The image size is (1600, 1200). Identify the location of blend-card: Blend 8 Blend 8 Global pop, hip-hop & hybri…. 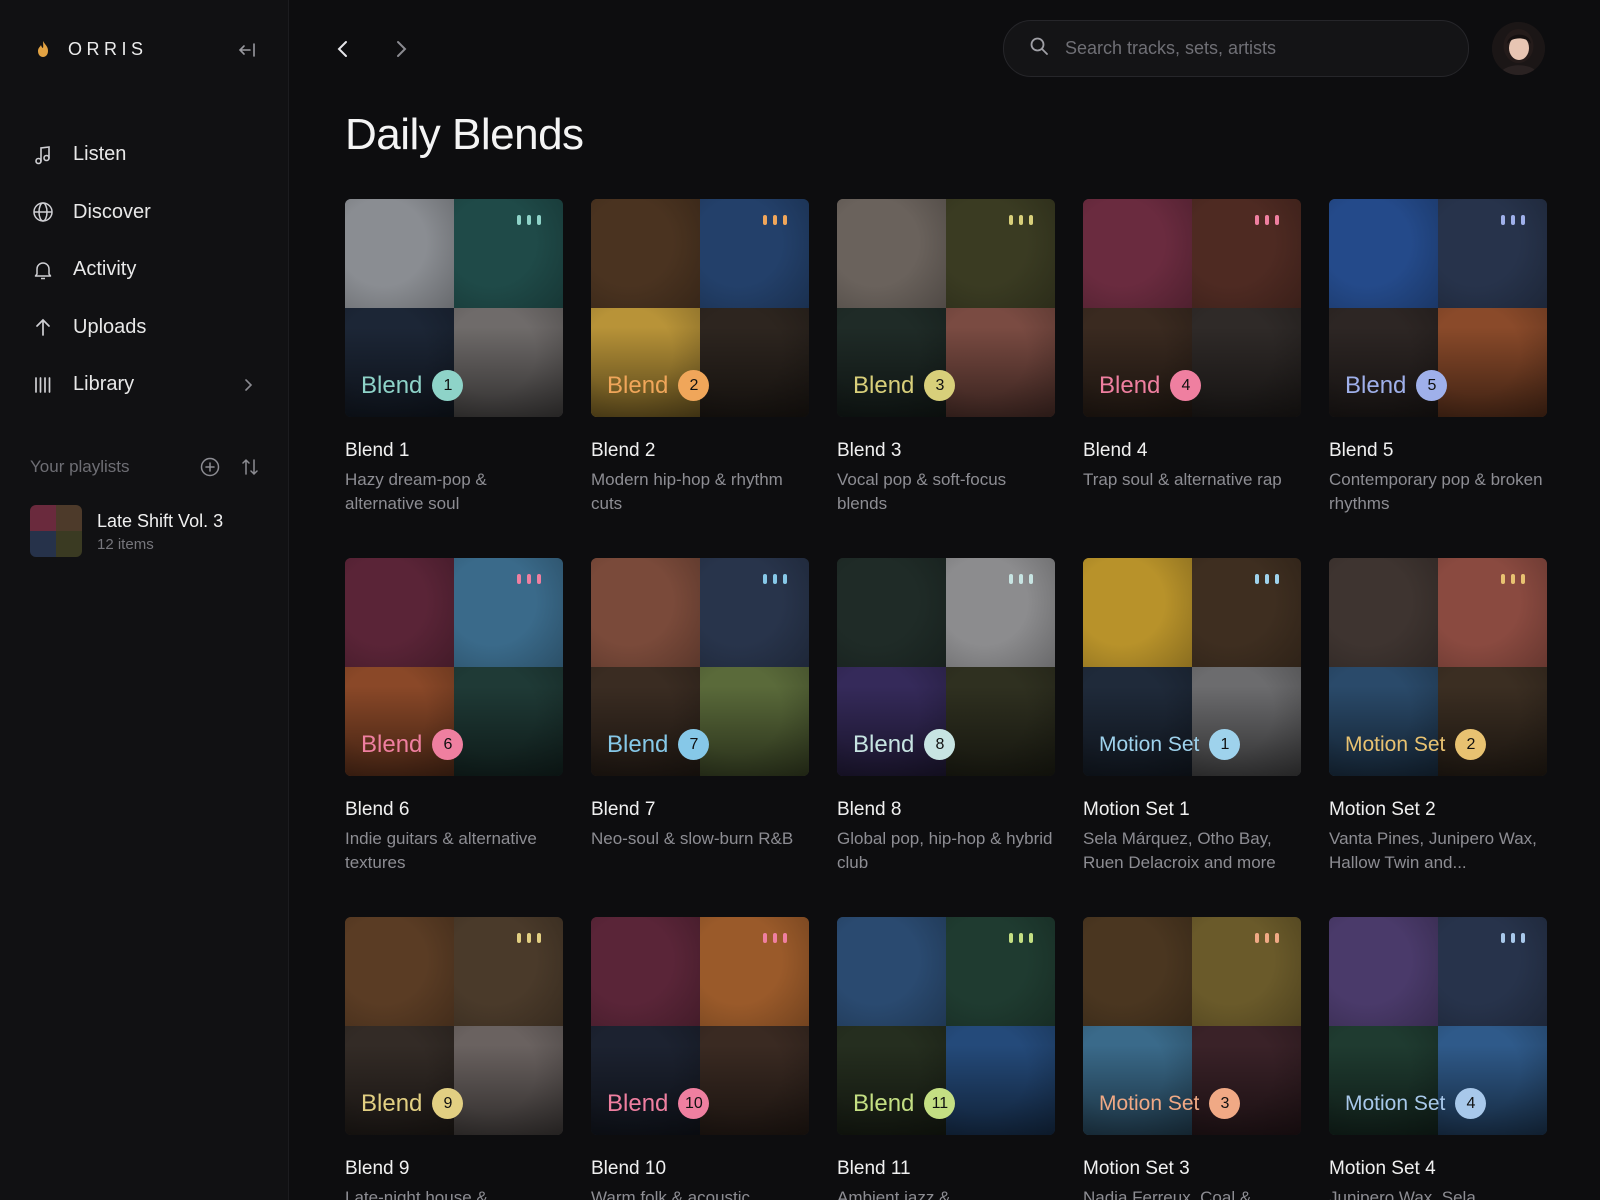
(946, 716).